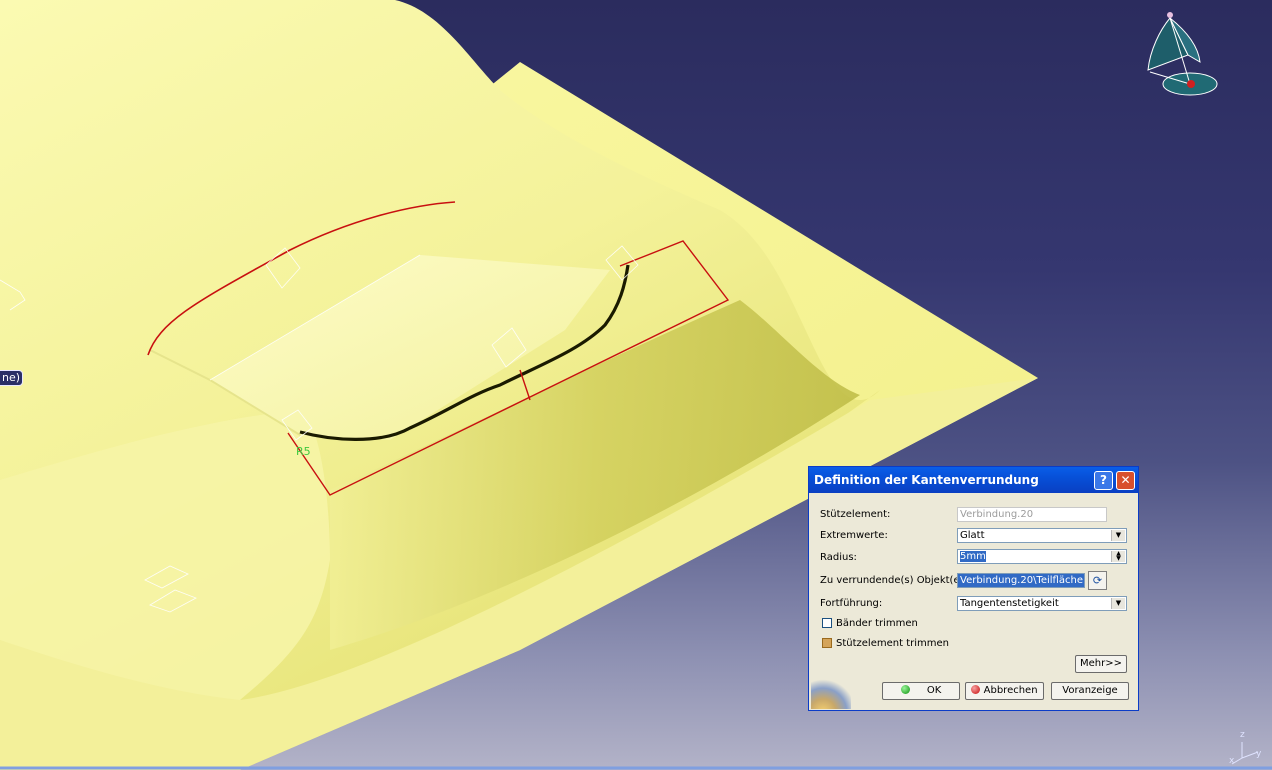  What do you see at coordinates (1042, 535) in the screenshot?
I see `extremities-select: Glatt ▼` at bounding box center [1042, 535].